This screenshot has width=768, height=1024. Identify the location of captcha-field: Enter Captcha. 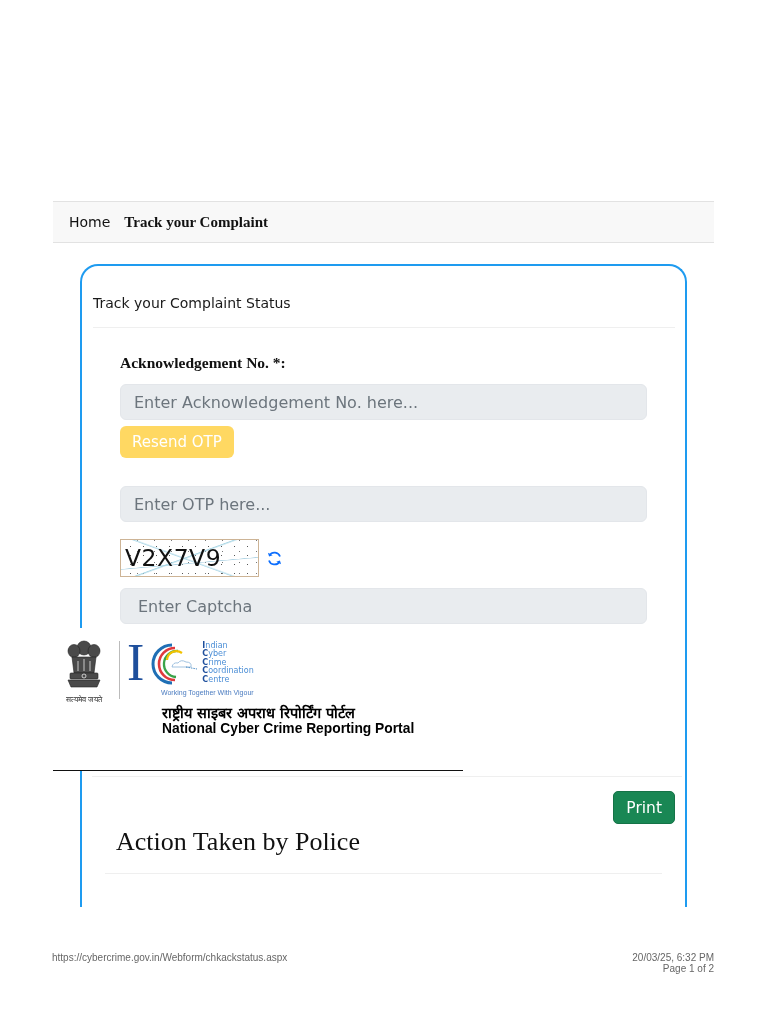
(383, 606).